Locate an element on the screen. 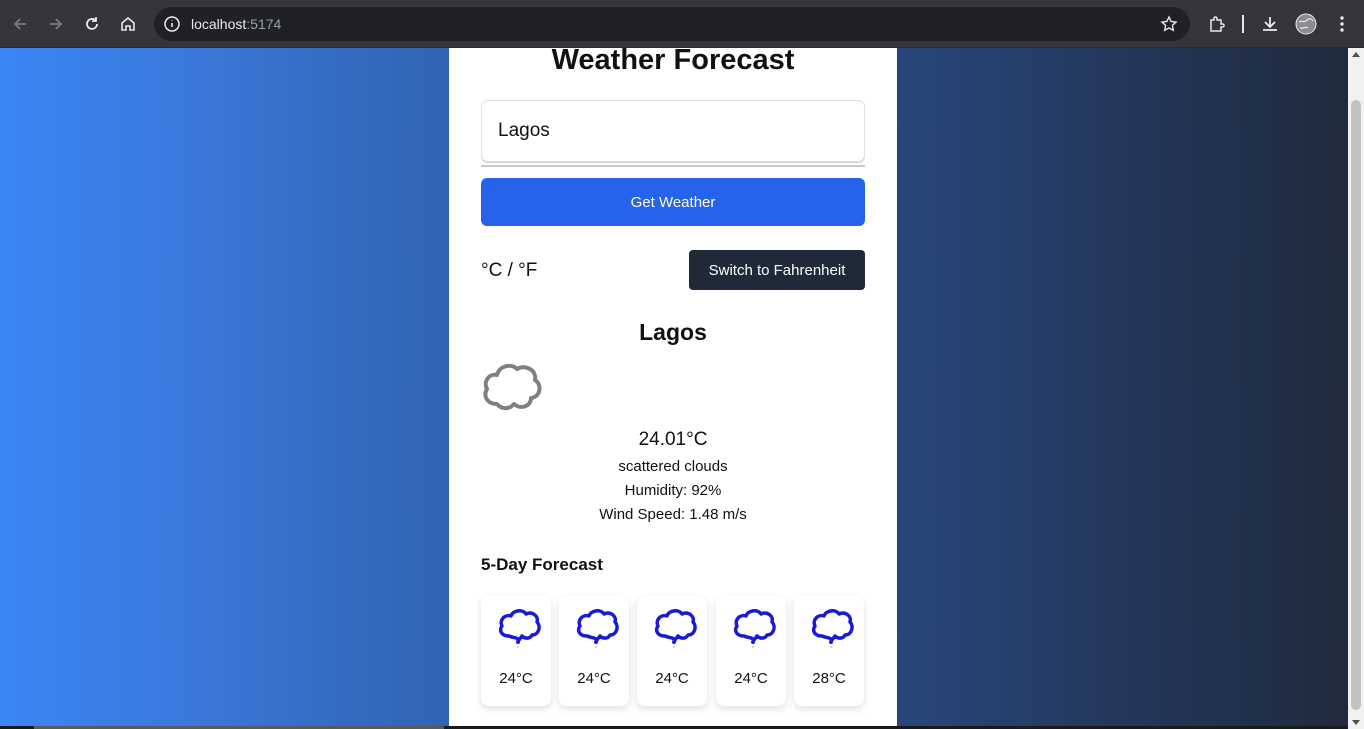 This screenshot has width=1364, height=729. browser-toolbar: localhost:5174 is located at coordinates (682, 24).